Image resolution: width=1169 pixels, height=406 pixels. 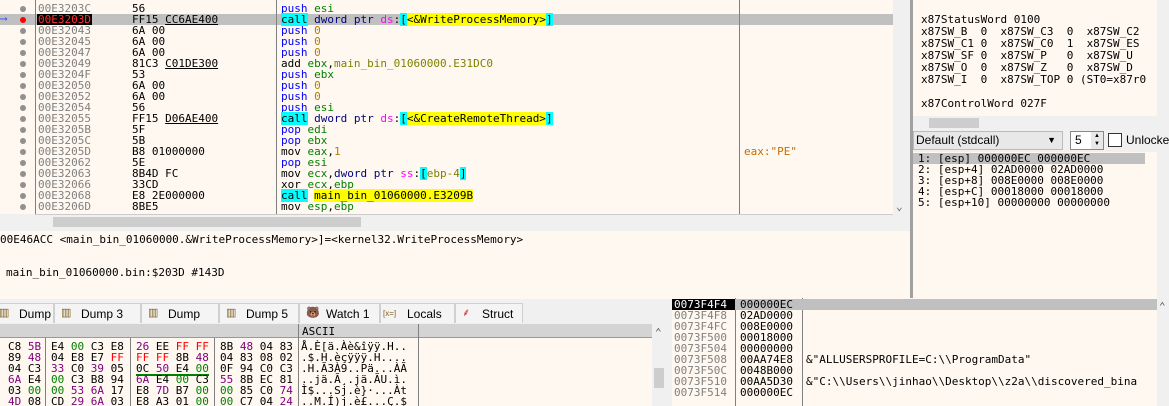 What do you see at coordinates (1034, 79) in the screenshot?
I see `fpu-register-line: x87SW_I 0 x87SW_TOP 0 (ST0=x87r0` at bounding box center [1034, 79].